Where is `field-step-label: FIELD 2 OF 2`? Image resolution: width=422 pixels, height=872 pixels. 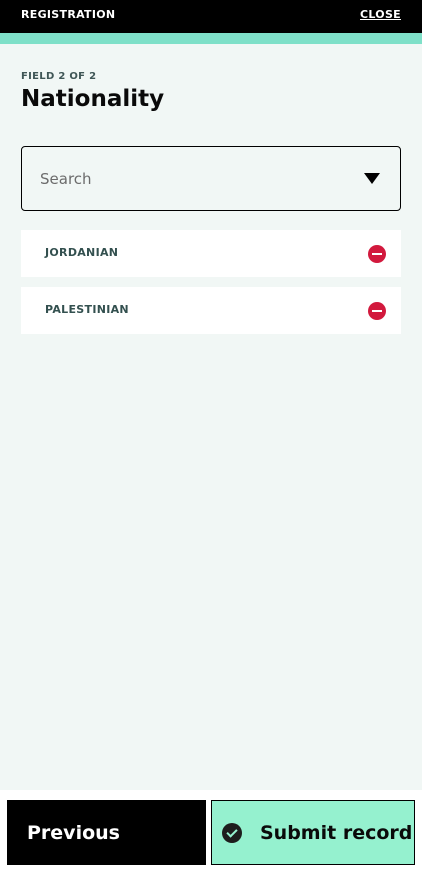 field-step-label: FIELD 2 OF 2 is located at coordinates (59, 76).